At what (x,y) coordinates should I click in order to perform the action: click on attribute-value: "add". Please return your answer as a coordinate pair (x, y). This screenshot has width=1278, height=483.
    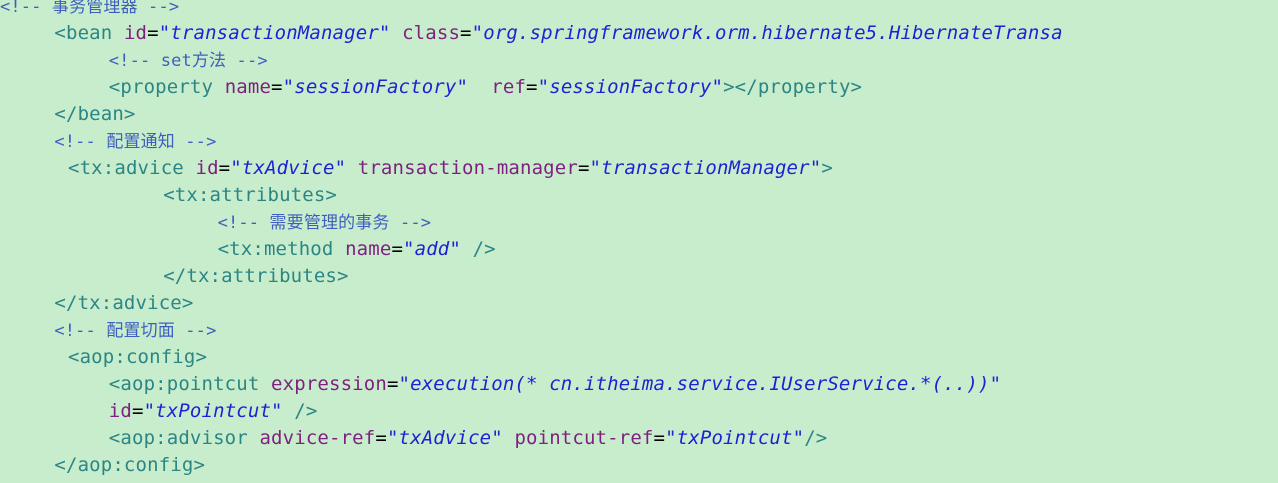
    Looking at the image, I should click on (432, 249).